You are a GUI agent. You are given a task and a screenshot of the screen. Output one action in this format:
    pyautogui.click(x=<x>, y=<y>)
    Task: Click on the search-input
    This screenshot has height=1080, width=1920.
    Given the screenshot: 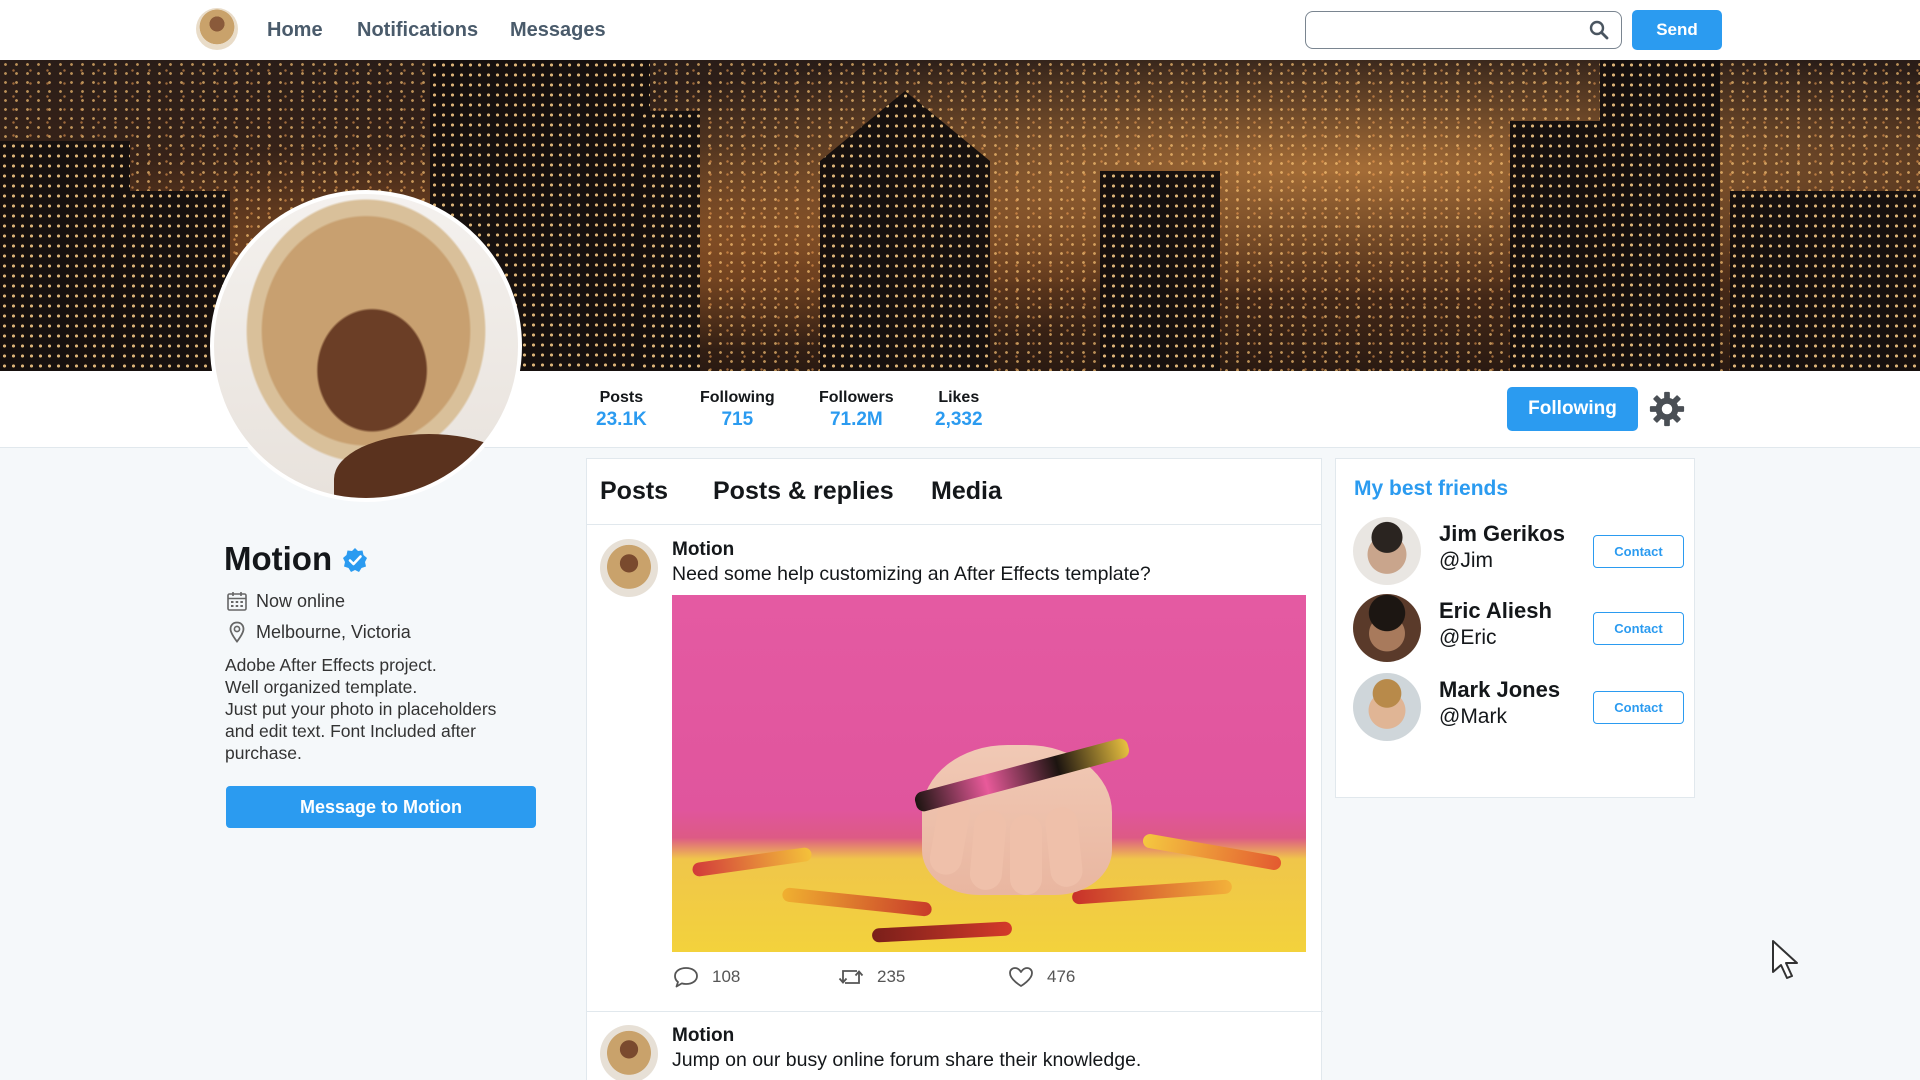 What is the action you would take?
    pyautogui.click(x=1446, y=30)
    